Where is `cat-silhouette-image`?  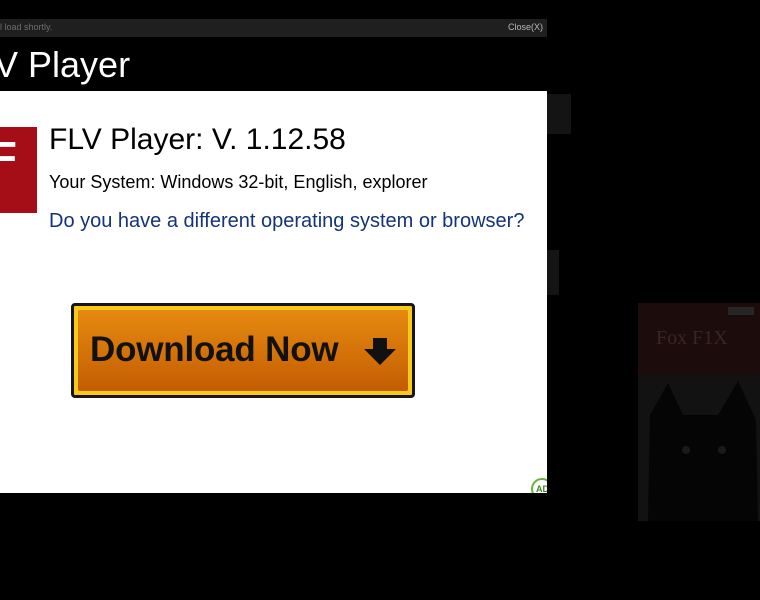 cat-silhouette-image is located at coordinates (699, 448).